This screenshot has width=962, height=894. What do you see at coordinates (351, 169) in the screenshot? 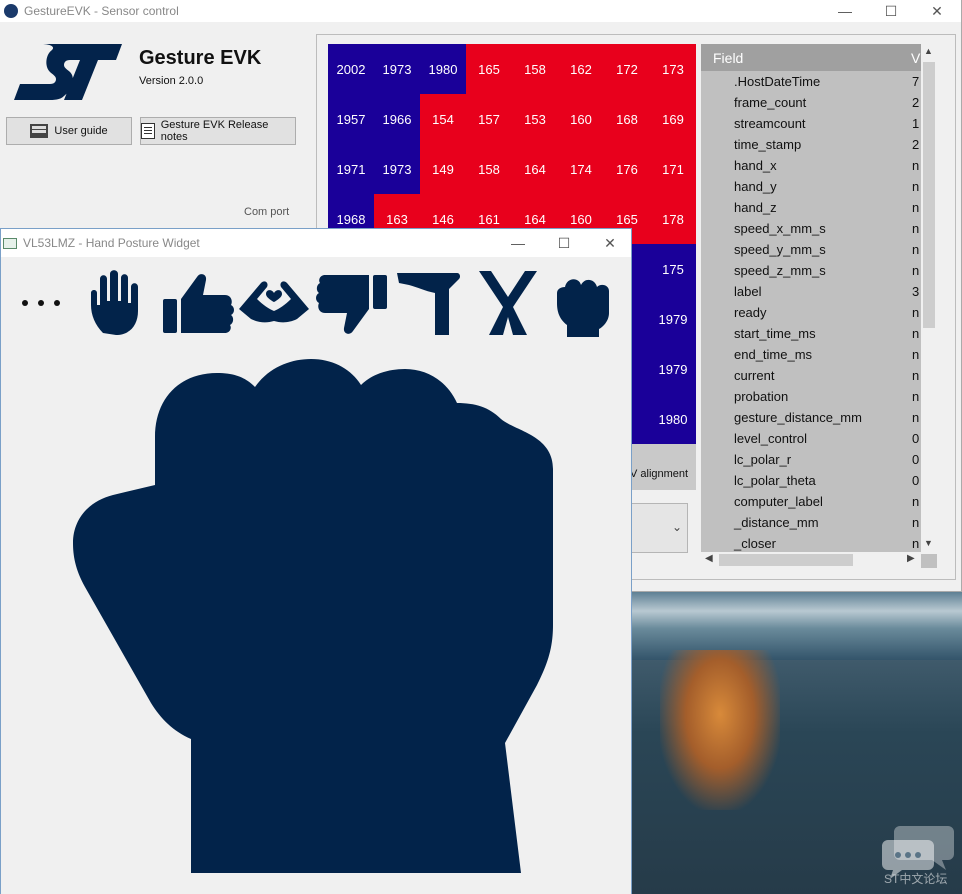
I see `grid-cell: 1971` at bounding box center [351, 169].